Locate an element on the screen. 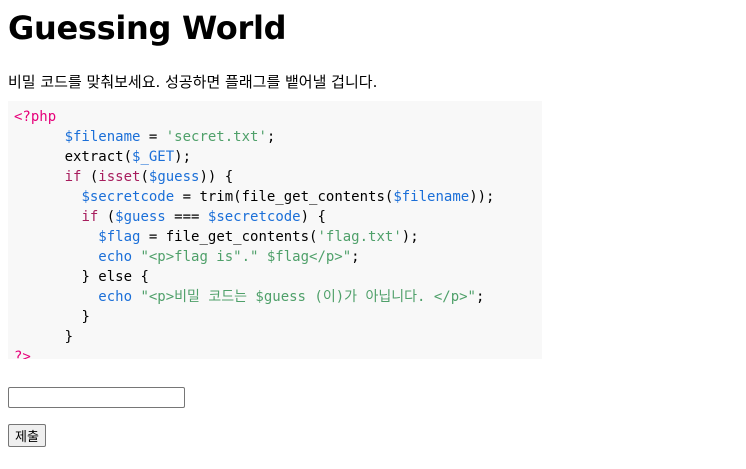  code-token: 'flag.txt' is located at coordinates (359, 237).